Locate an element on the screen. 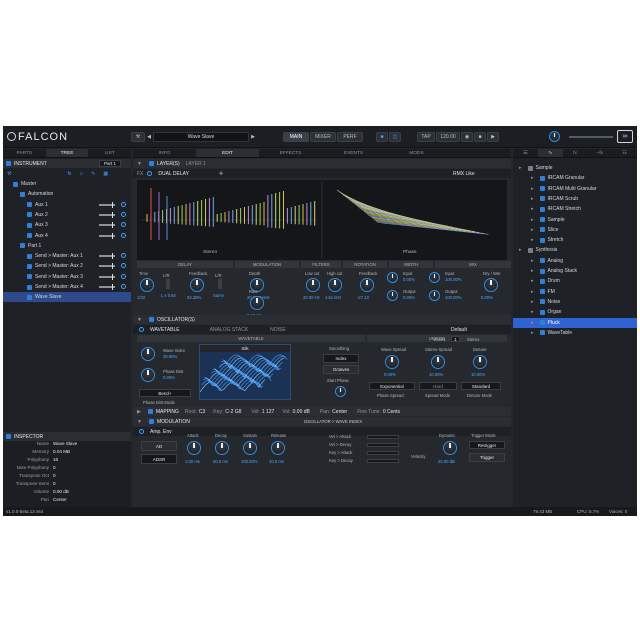 Image resolution: width=640 pixels, height=640 pixels. tab-modfx: ~fx is located at coordinates (599, 153).